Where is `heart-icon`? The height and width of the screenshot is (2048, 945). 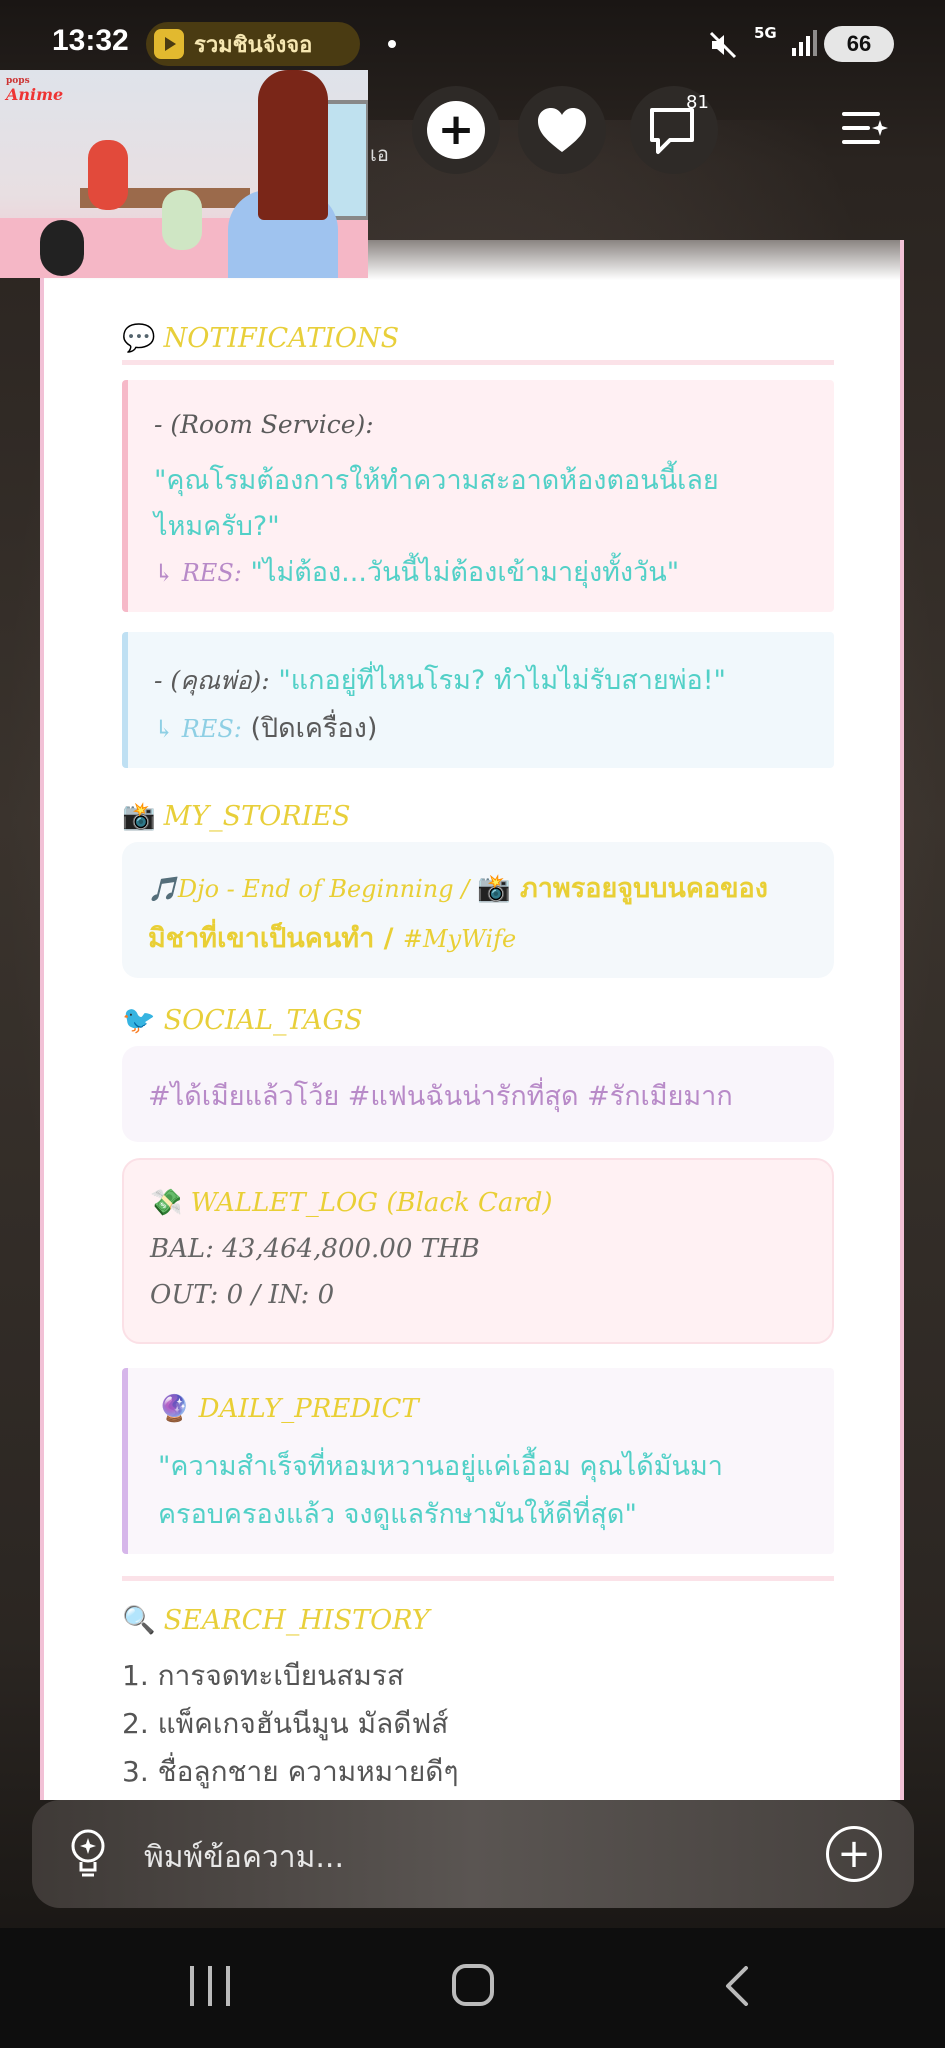
heart-icon is located at coordinates (562, 130).